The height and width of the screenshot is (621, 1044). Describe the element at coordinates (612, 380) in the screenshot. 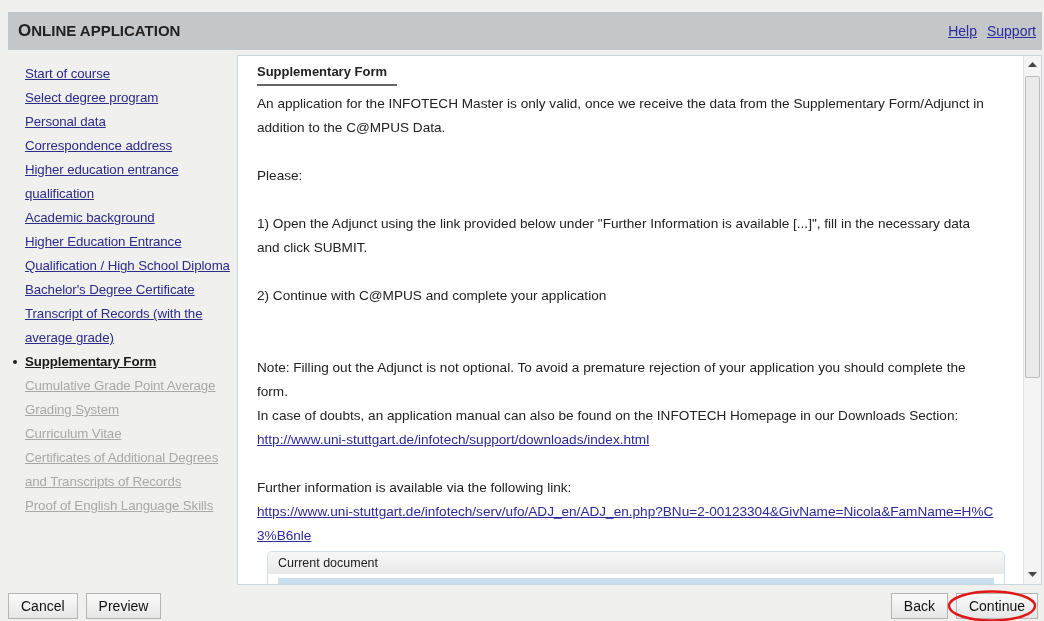

I see `paragraph: Note: Filling out the Adjunct is not optional. To avoid a premature rejection of your application you should complete the form.` at that location.